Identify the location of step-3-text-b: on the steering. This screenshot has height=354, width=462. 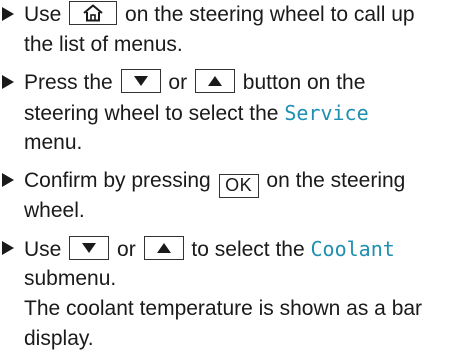
(336, 180).